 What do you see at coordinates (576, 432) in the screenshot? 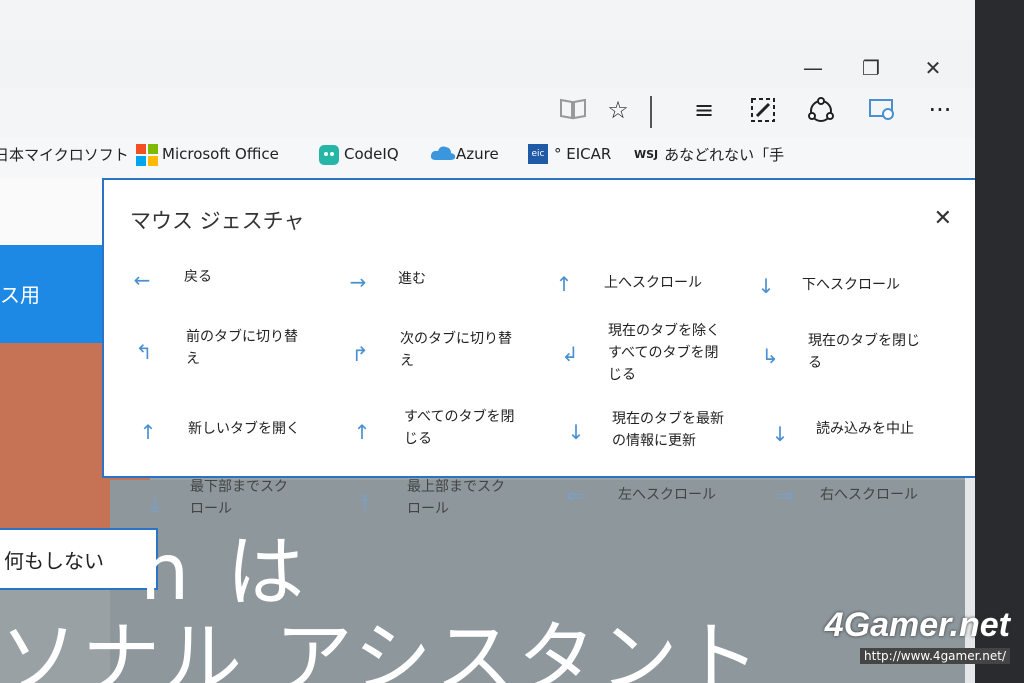
I see `right-down-arrow-icon: ↓` at bounding box center [576, 432].